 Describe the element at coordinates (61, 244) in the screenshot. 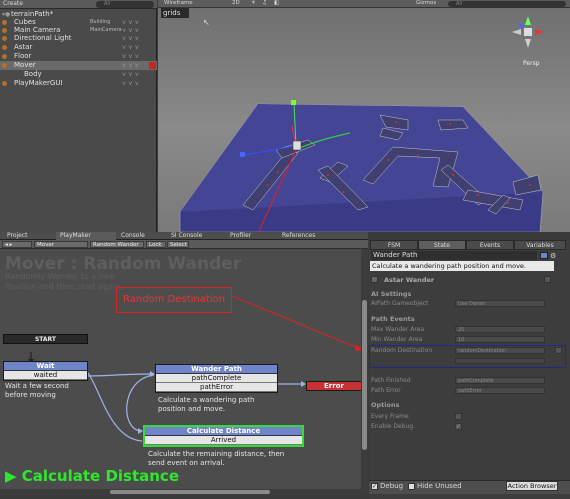

I see `gameobject-dropdown: Mover` at that location.